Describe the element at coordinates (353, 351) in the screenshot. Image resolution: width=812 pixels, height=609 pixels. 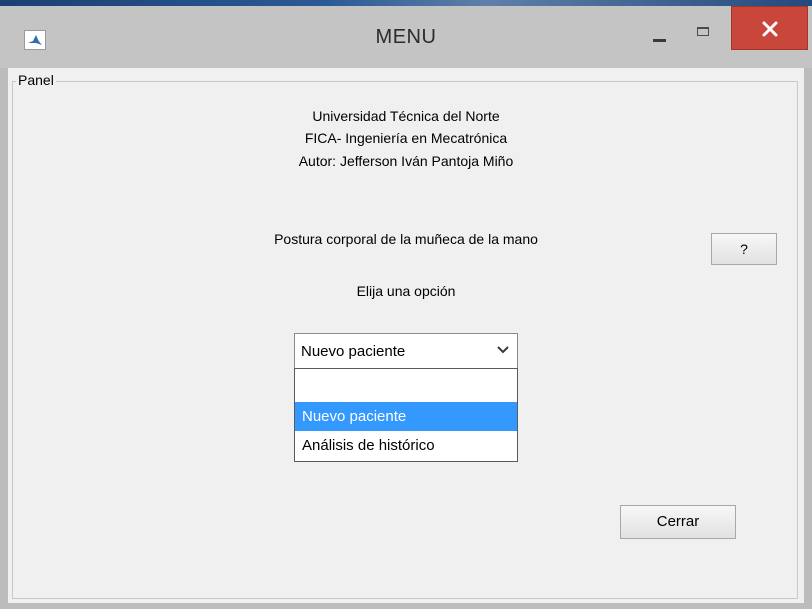
I see `select-value: Nuevo paciente` at that location.